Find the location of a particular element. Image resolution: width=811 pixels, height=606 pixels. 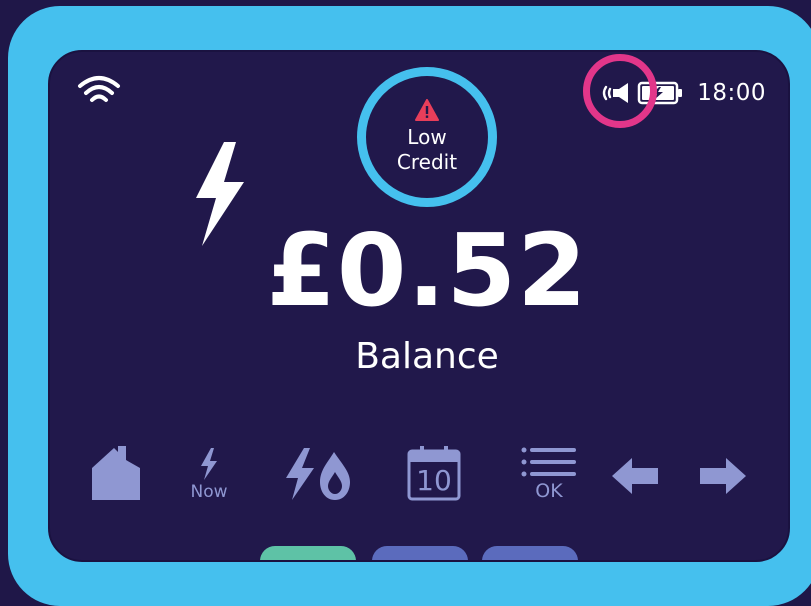

home-icon is located at coordinates (116, 473).